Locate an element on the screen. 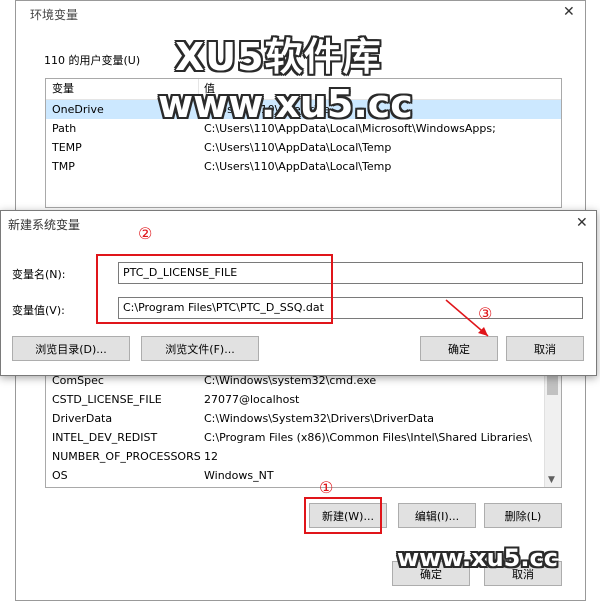  table-row: OS Windows_NT is located at coordinates (303, 475).